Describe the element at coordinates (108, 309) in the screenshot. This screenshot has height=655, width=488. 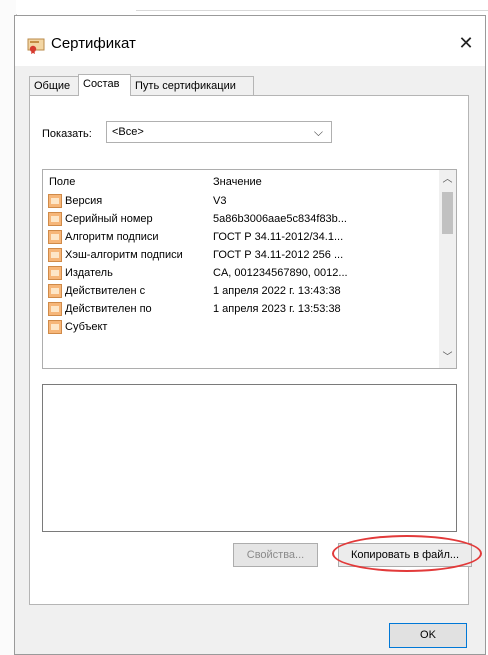
I see `field-name: Действителен по` at that location.